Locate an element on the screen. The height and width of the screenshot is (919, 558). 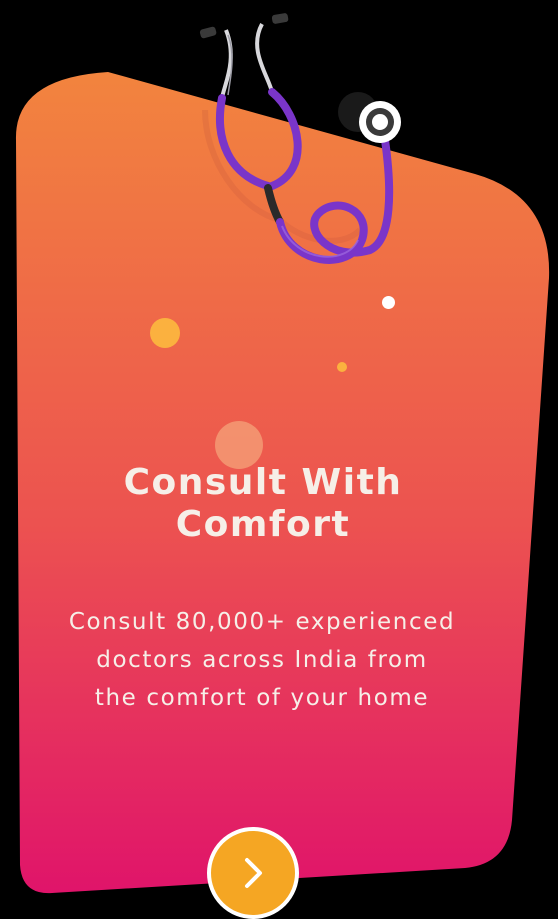
next-button is located at coordinates (253, 873).